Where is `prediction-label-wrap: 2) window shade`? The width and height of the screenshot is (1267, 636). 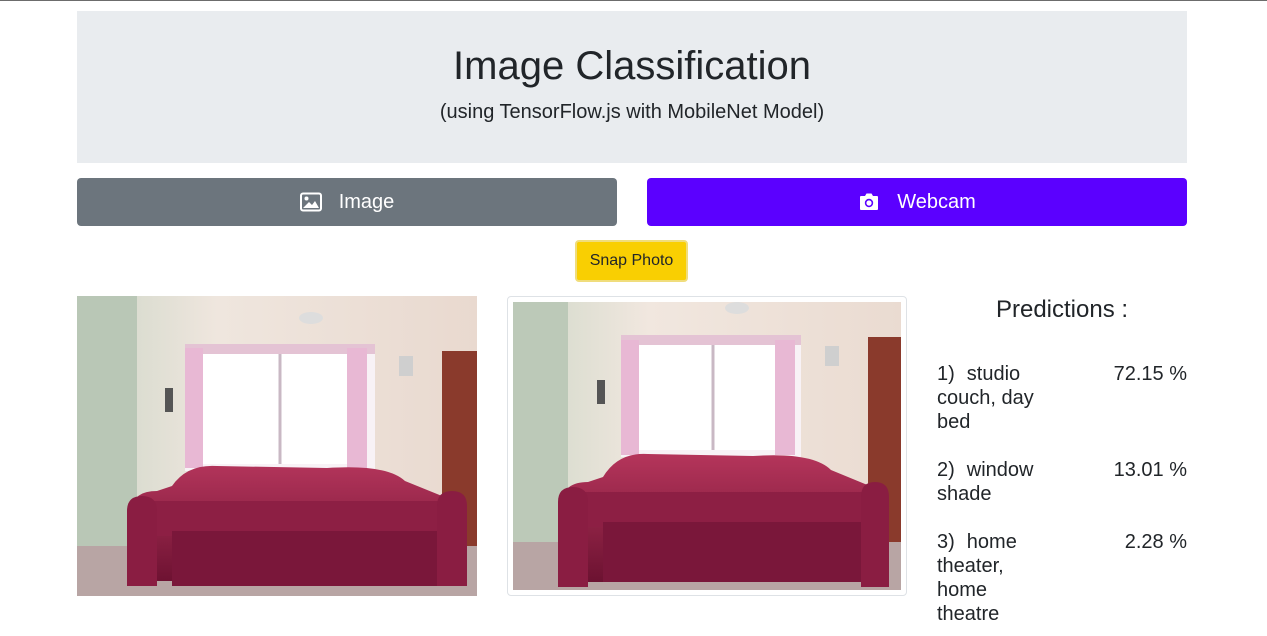
prediction-label-wrap: 2) window shade is located at coordinates (1002, 482).